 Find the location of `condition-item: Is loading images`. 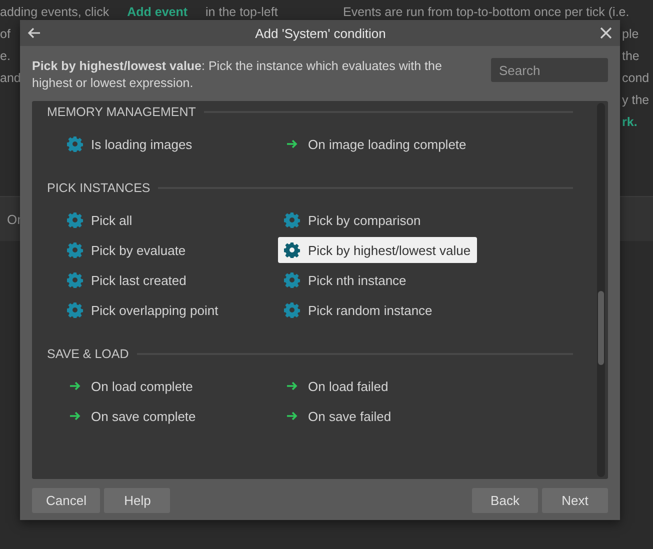

condition-item: Is loading images is located at coordinates (129, 144).